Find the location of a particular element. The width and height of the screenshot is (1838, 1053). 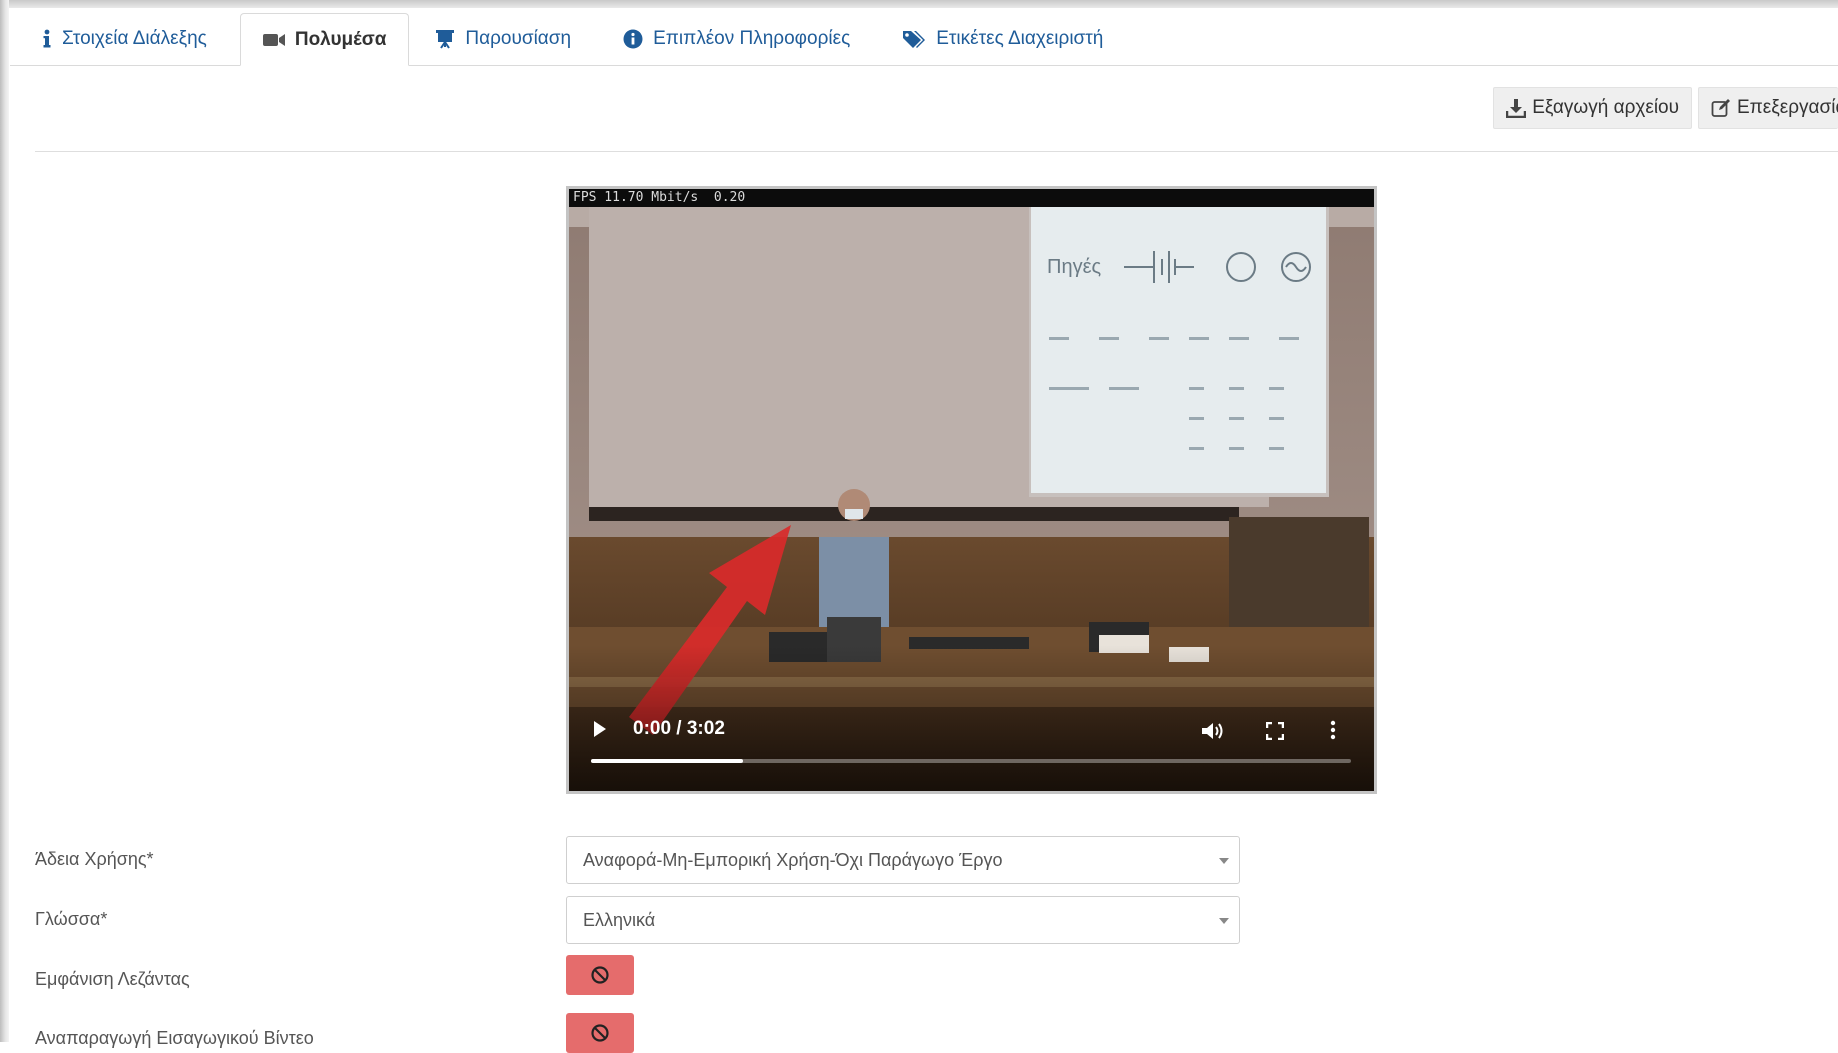

tags-icon is located at coordinates (914, 39).